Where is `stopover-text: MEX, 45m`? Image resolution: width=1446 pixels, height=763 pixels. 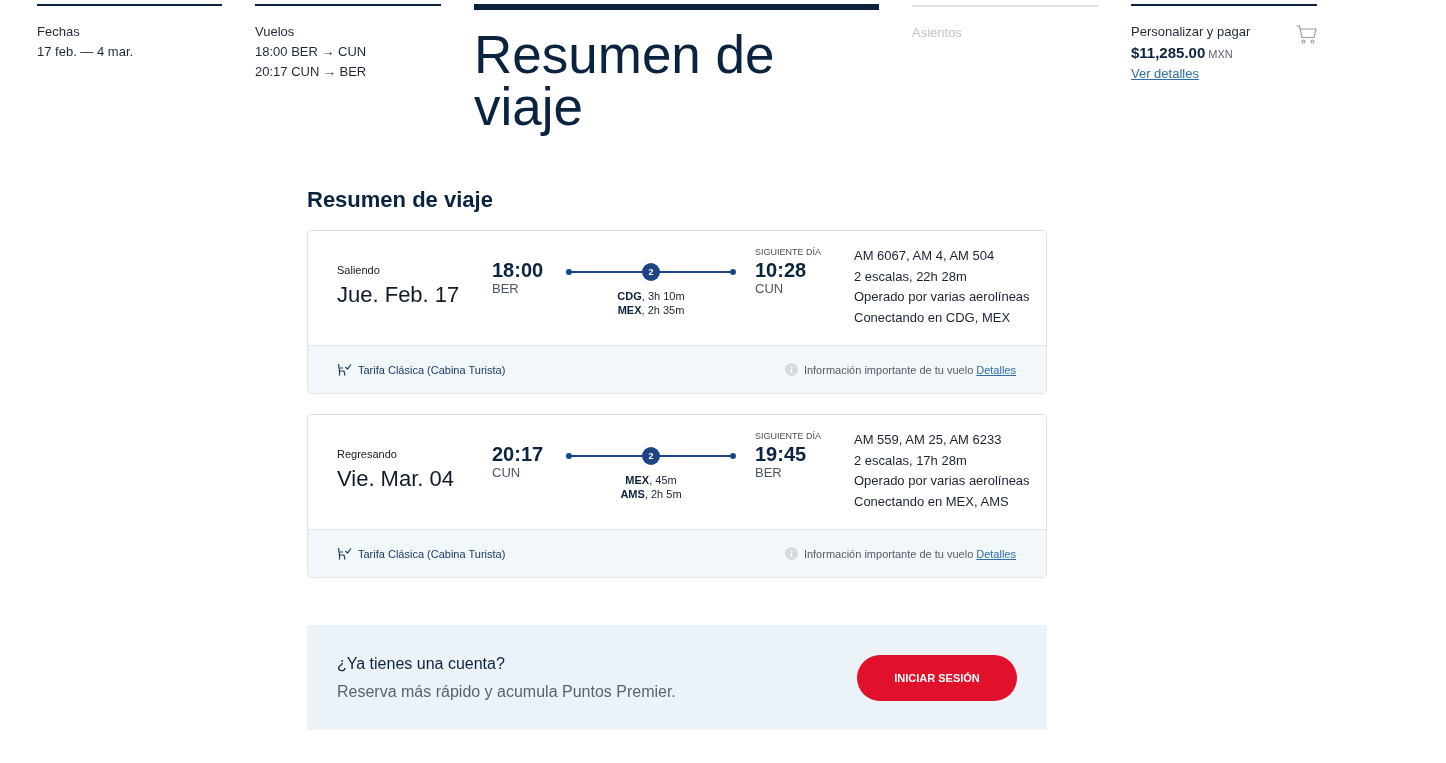 stopover-text: MEX, 45m is located at coordinates (651, 480).